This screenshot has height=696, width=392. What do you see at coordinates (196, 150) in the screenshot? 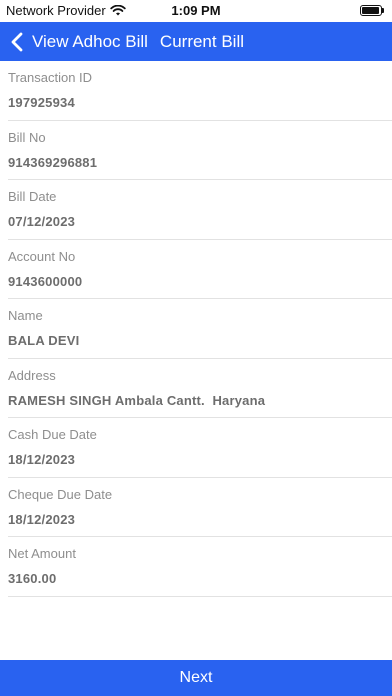
I see `field-row-bill-no: Bill No 914369296881` at bounding box center [196, 150].